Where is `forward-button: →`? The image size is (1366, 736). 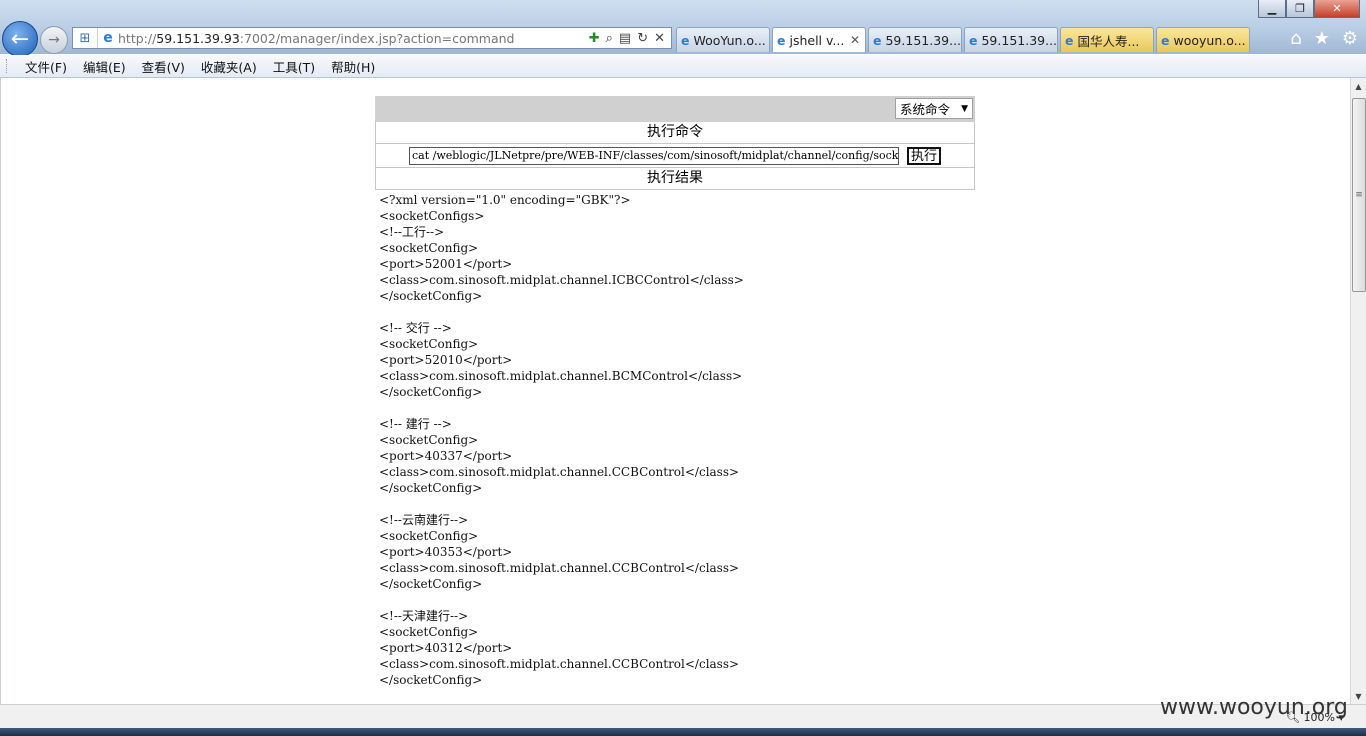
forward-button: → is located at coordinates (54, 40).